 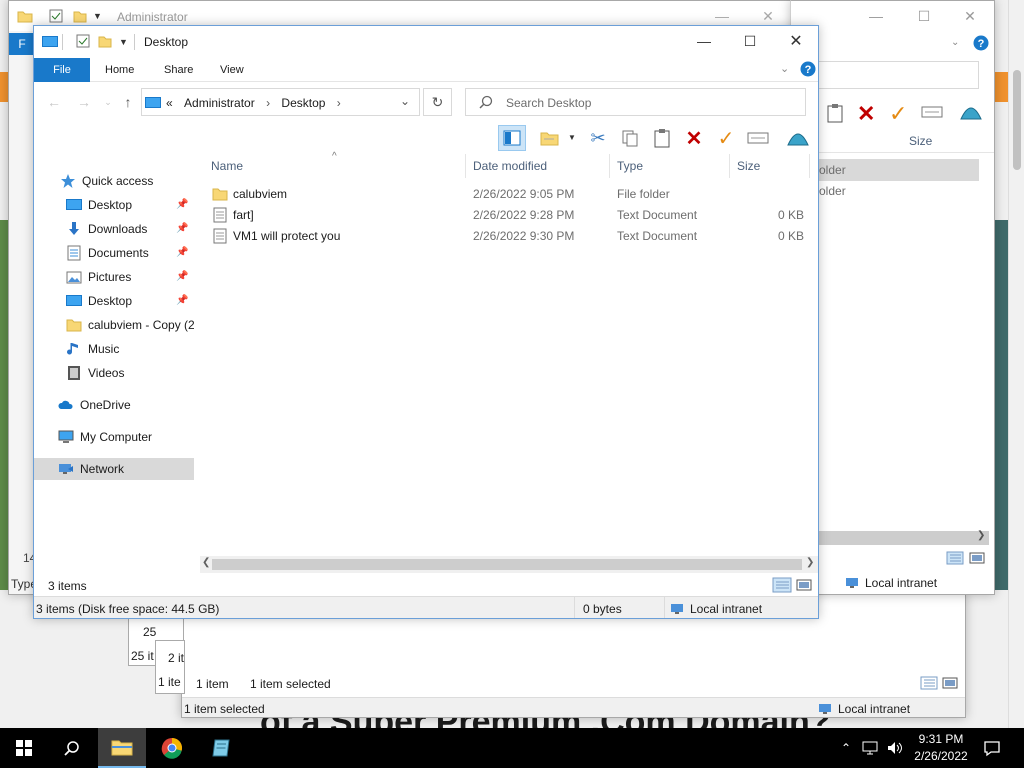 What do you see at coordinates (108, 102) in the screenshot?
I see `recent-locations-button: ⌄` at bounding box center [108, 102].